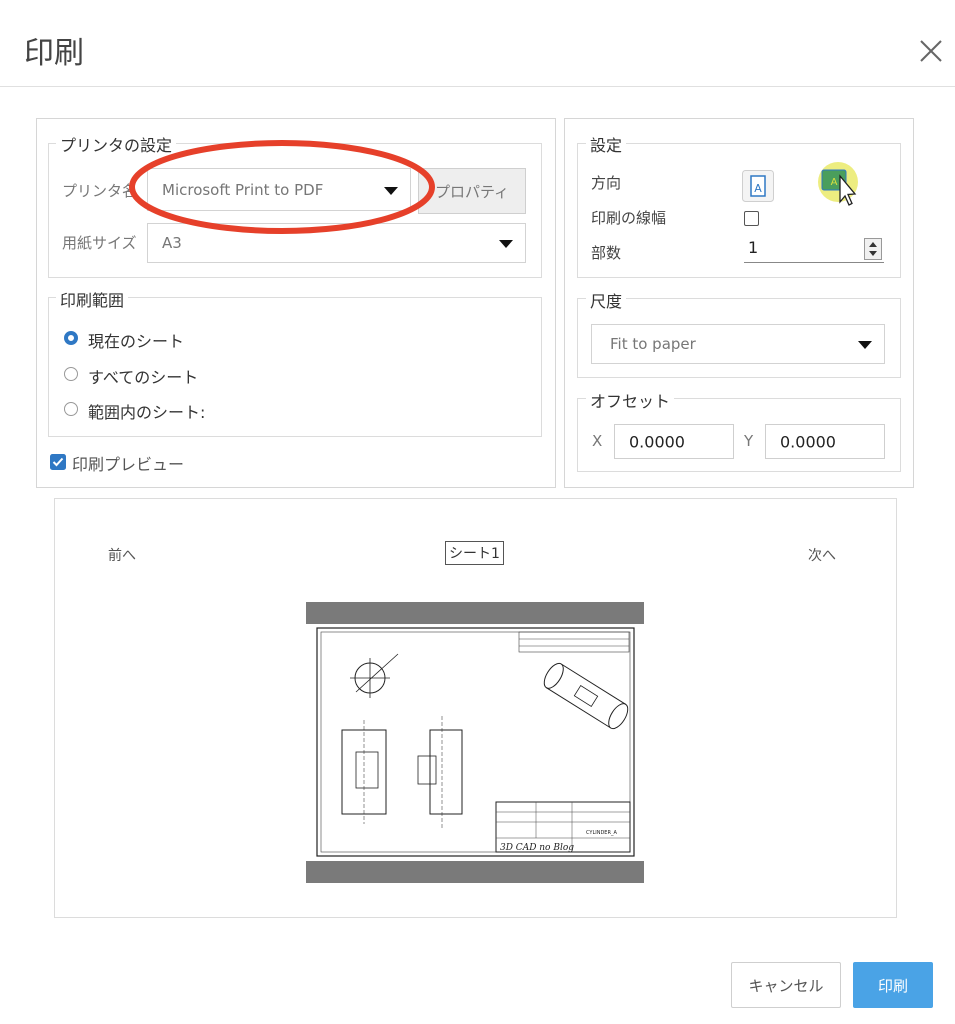 The height and width of the screenshot is (1024, 955). Describe the element at coordinates (630, 400) in the screenshot. I see `offset-legend: オフセット` at that location.